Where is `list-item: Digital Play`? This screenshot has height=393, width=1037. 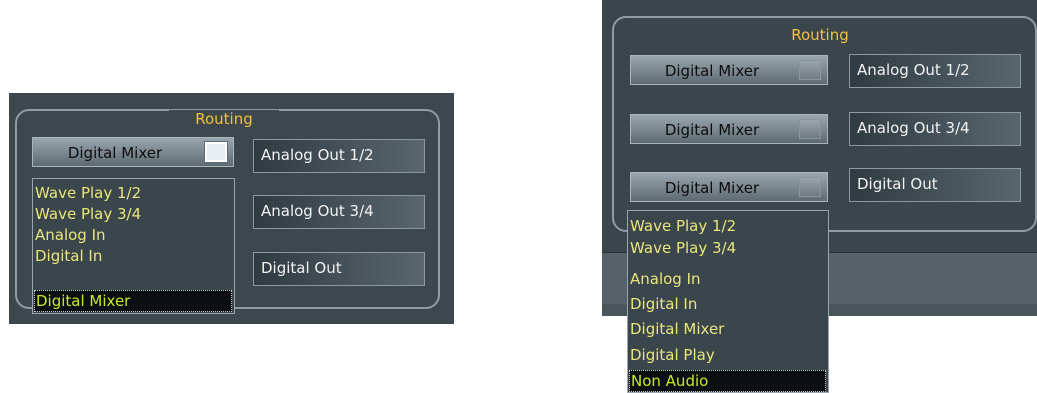
list-item: Digital Play is located at coordinates (672, 355).